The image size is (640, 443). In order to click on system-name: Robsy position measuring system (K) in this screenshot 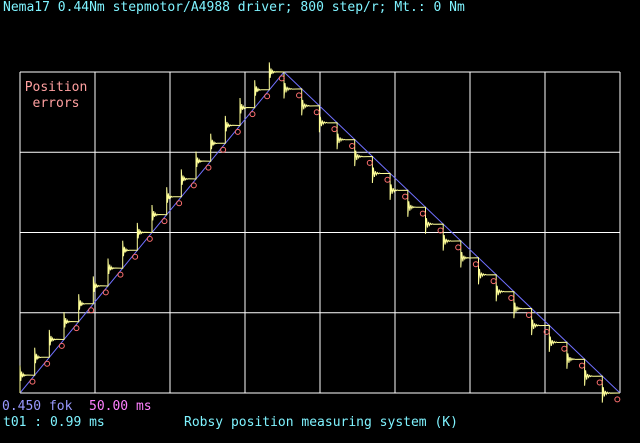, I will do `click(321, 422)`.